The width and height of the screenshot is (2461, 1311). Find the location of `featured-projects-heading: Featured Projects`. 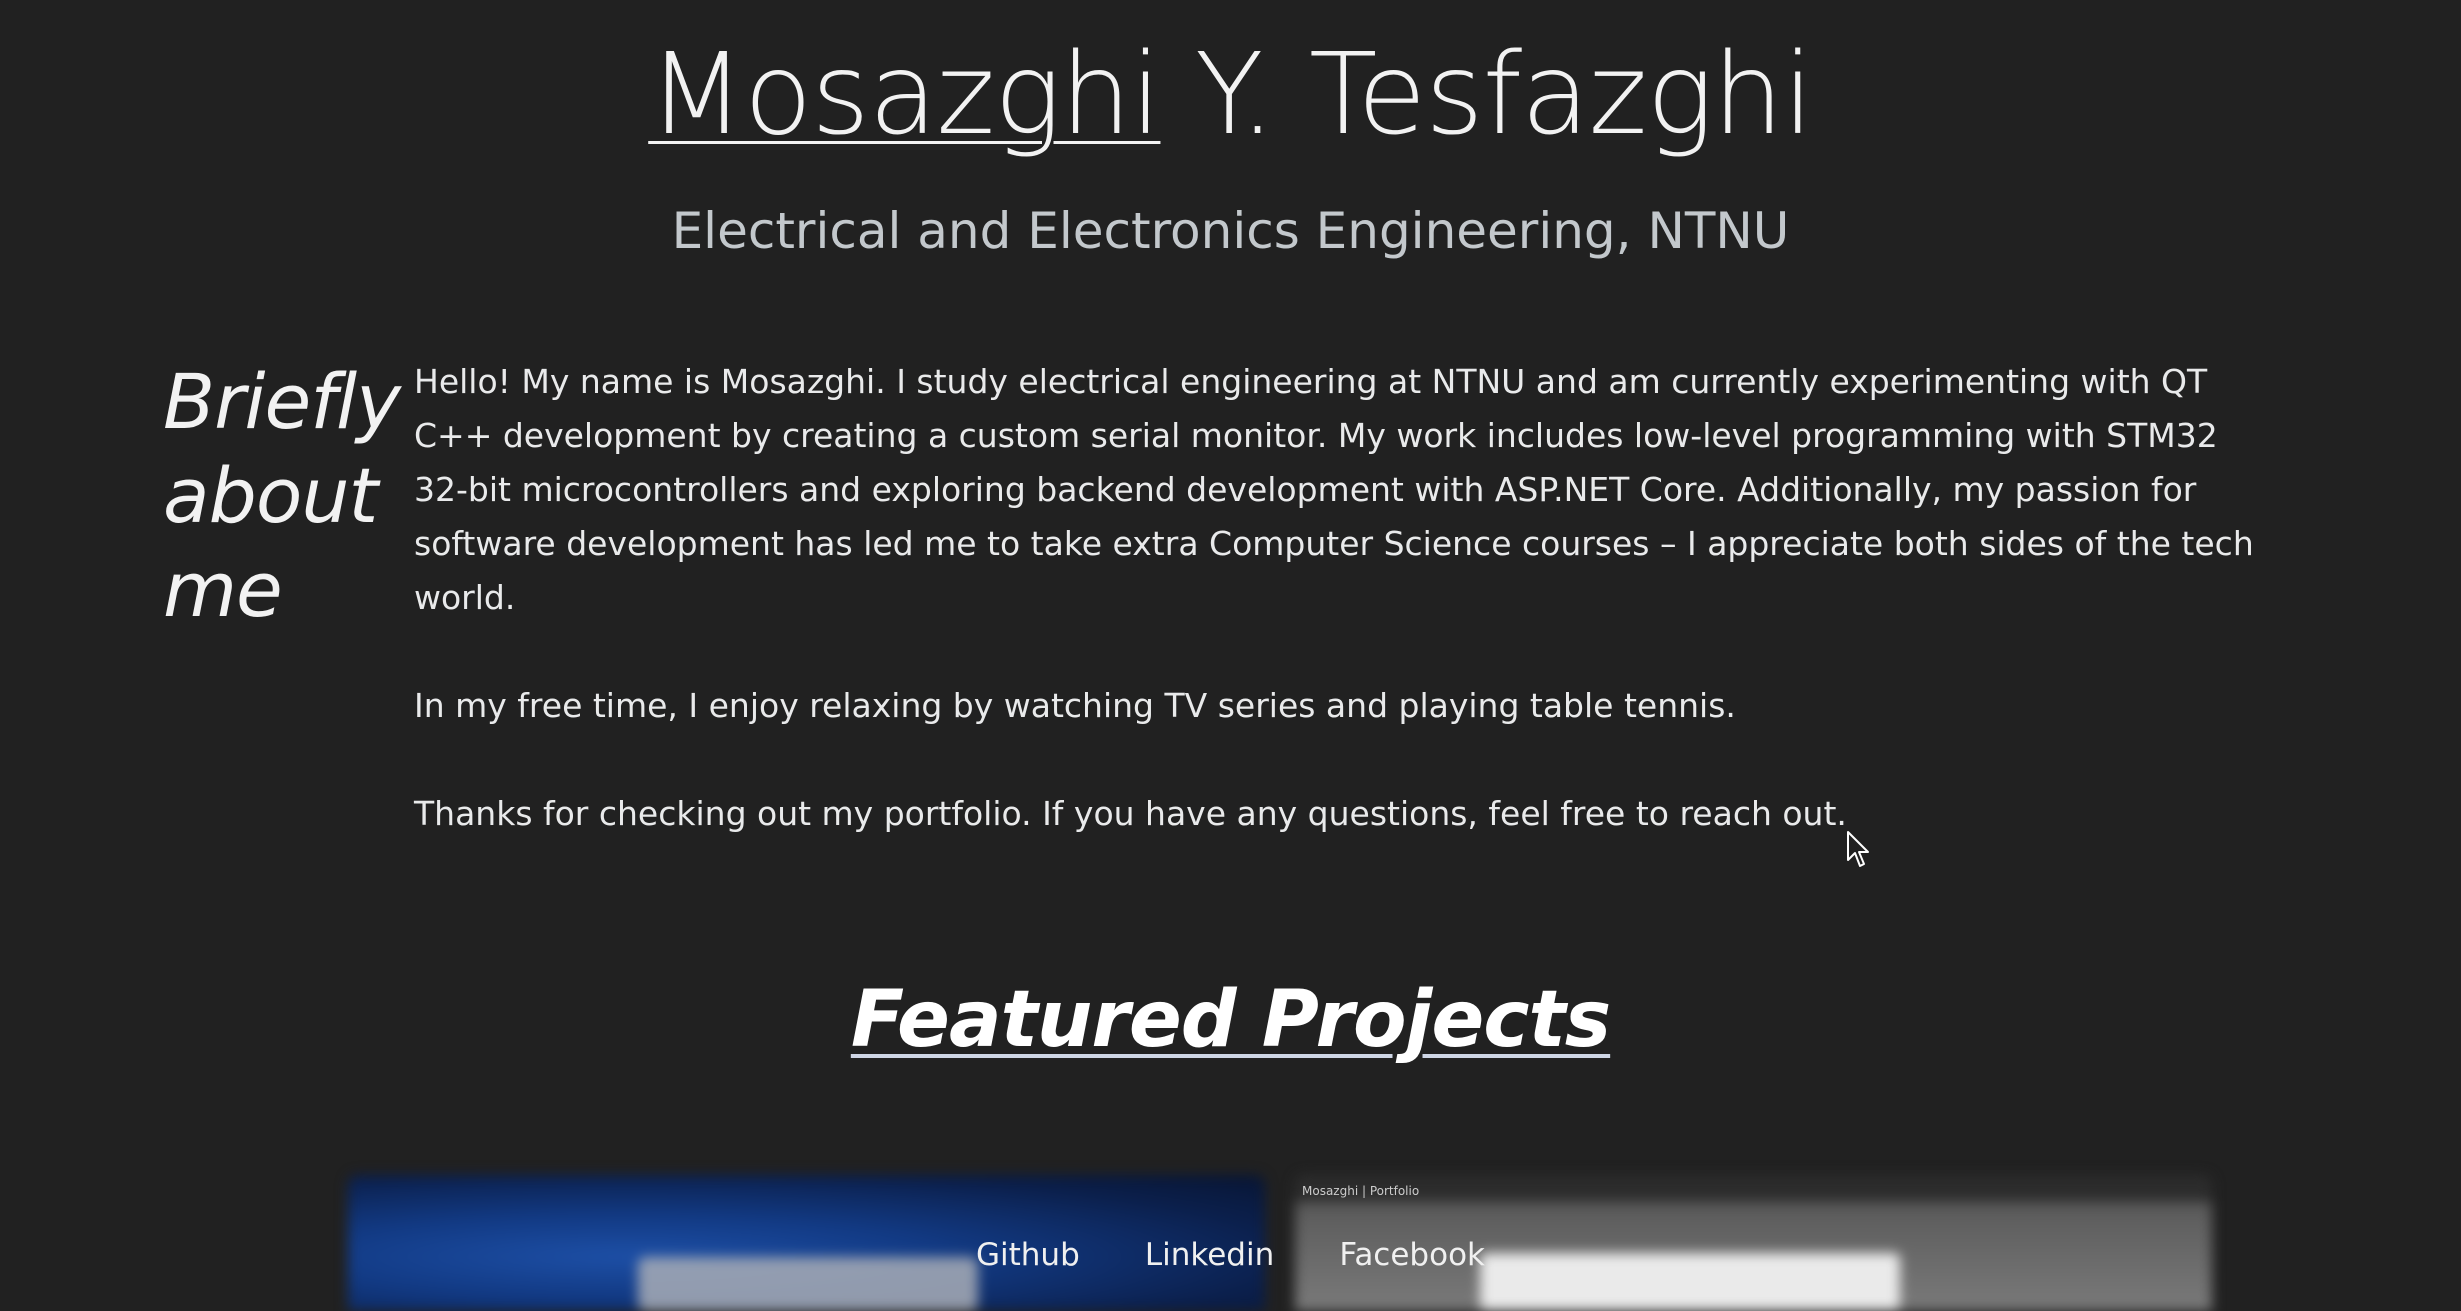

featured-projects-heading: Featured Projects is located at coordinates (1230, 1020).